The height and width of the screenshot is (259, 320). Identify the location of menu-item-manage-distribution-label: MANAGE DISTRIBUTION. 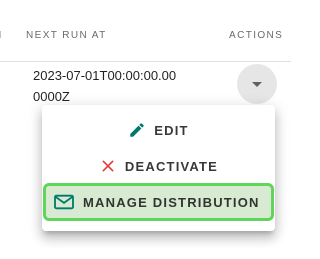
(171, 202).